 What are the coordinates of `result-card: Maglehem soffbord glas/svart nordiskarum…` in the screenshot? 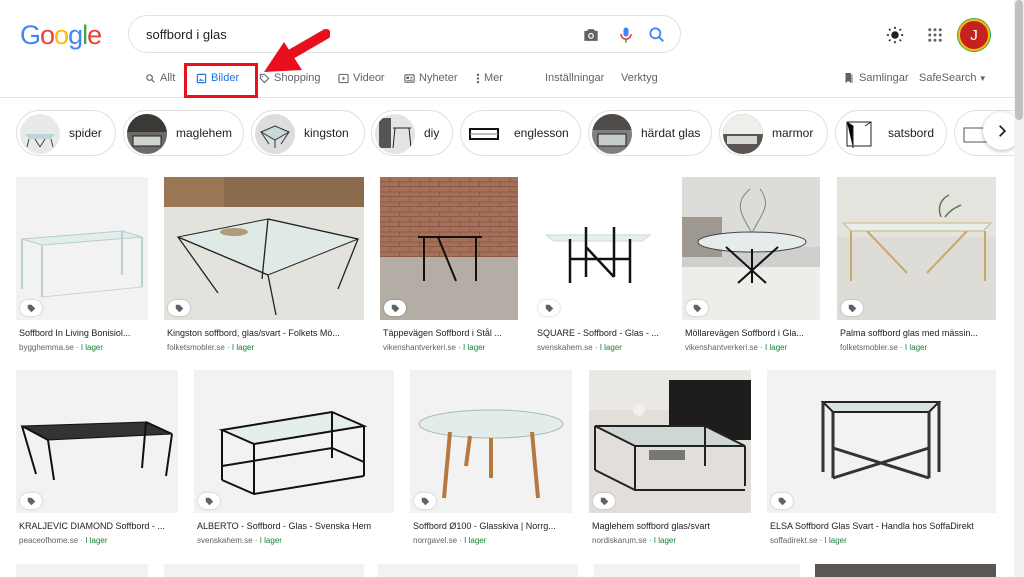 It's located at (670, 460).